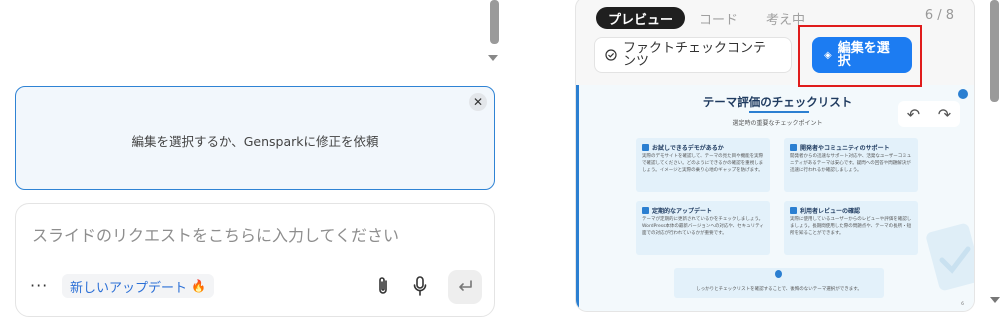  I want to click on page-counter: 6 / 8, so click(939, 15).